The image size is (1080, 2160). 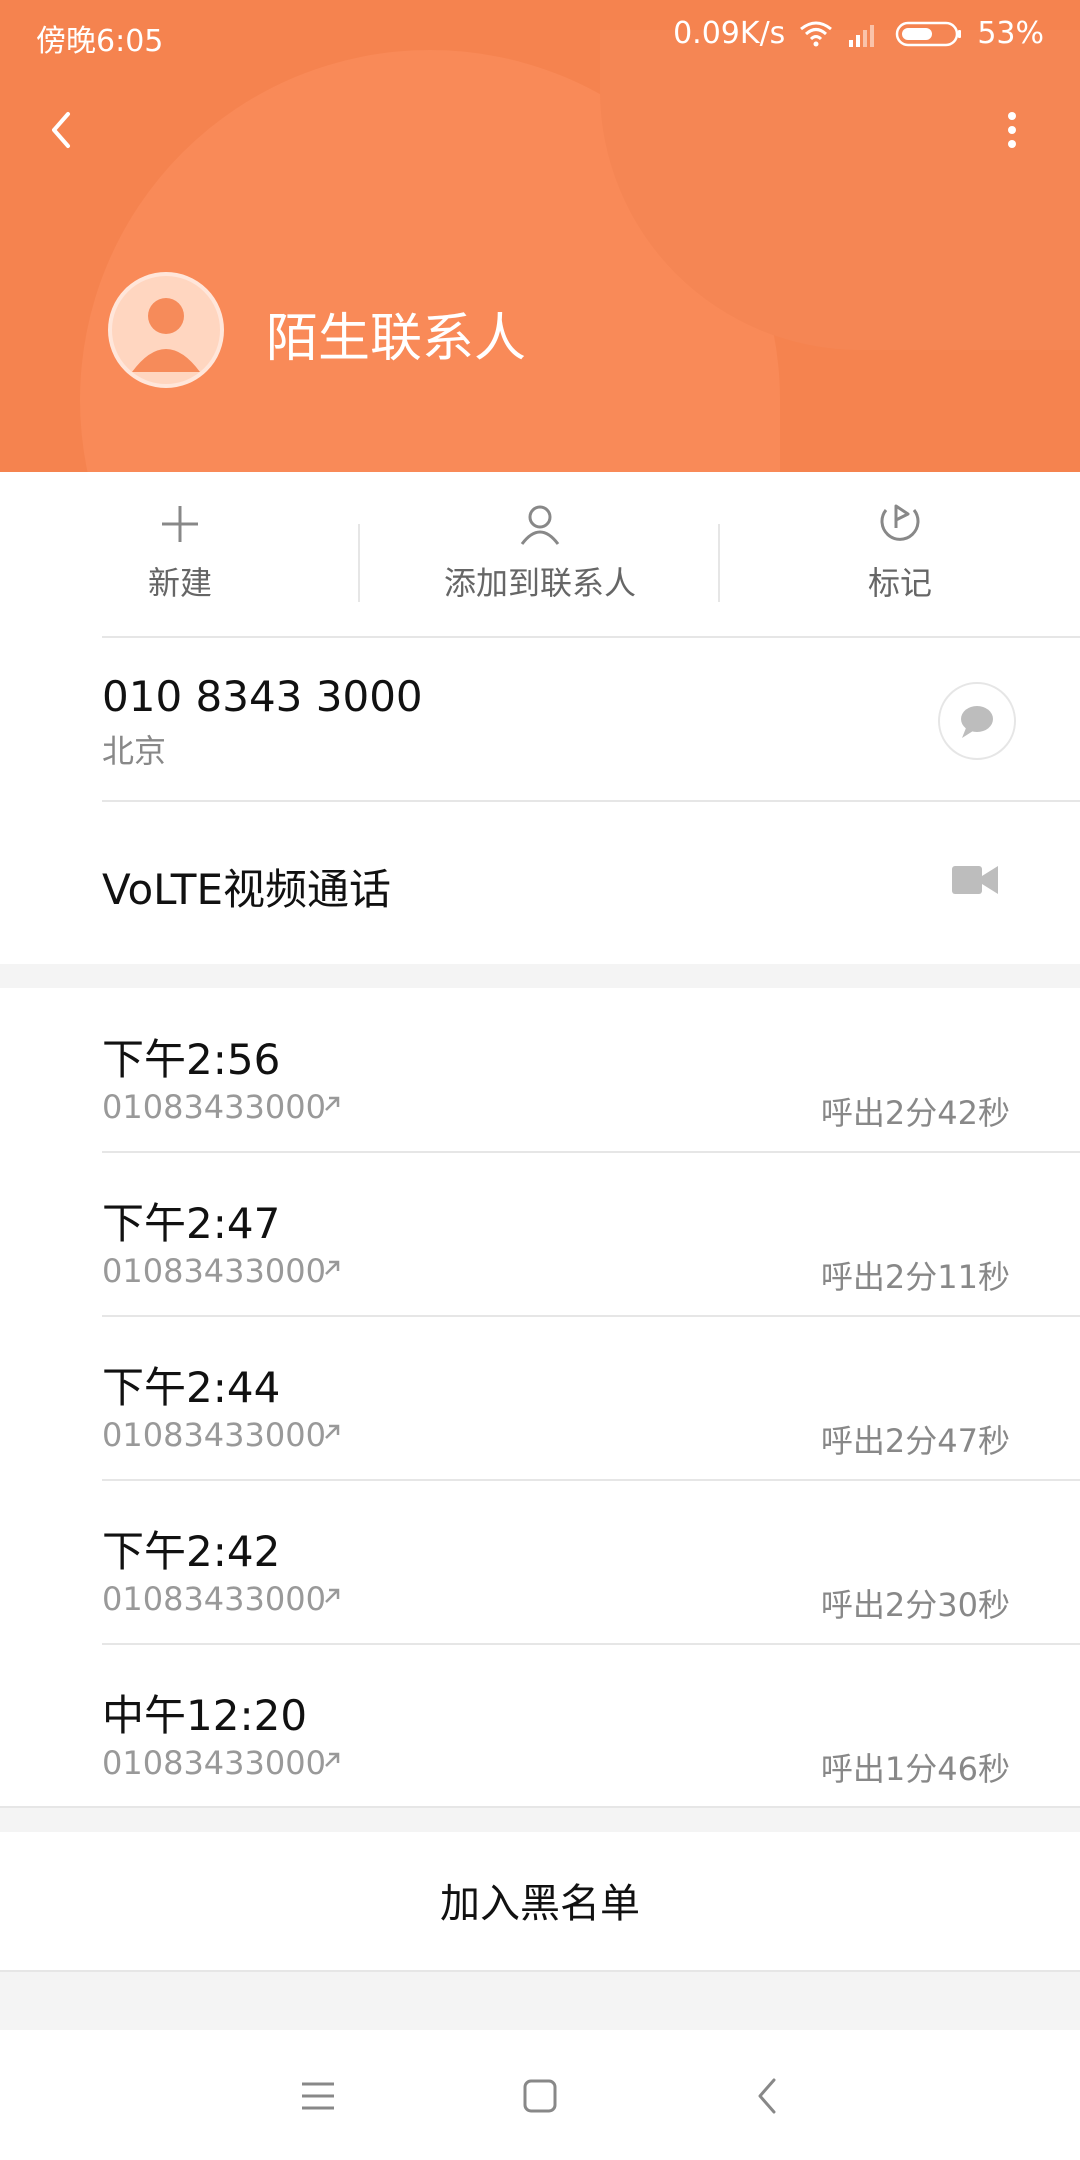 I want to click on call-time: 下午2:44, so click(x=191, y=1387).